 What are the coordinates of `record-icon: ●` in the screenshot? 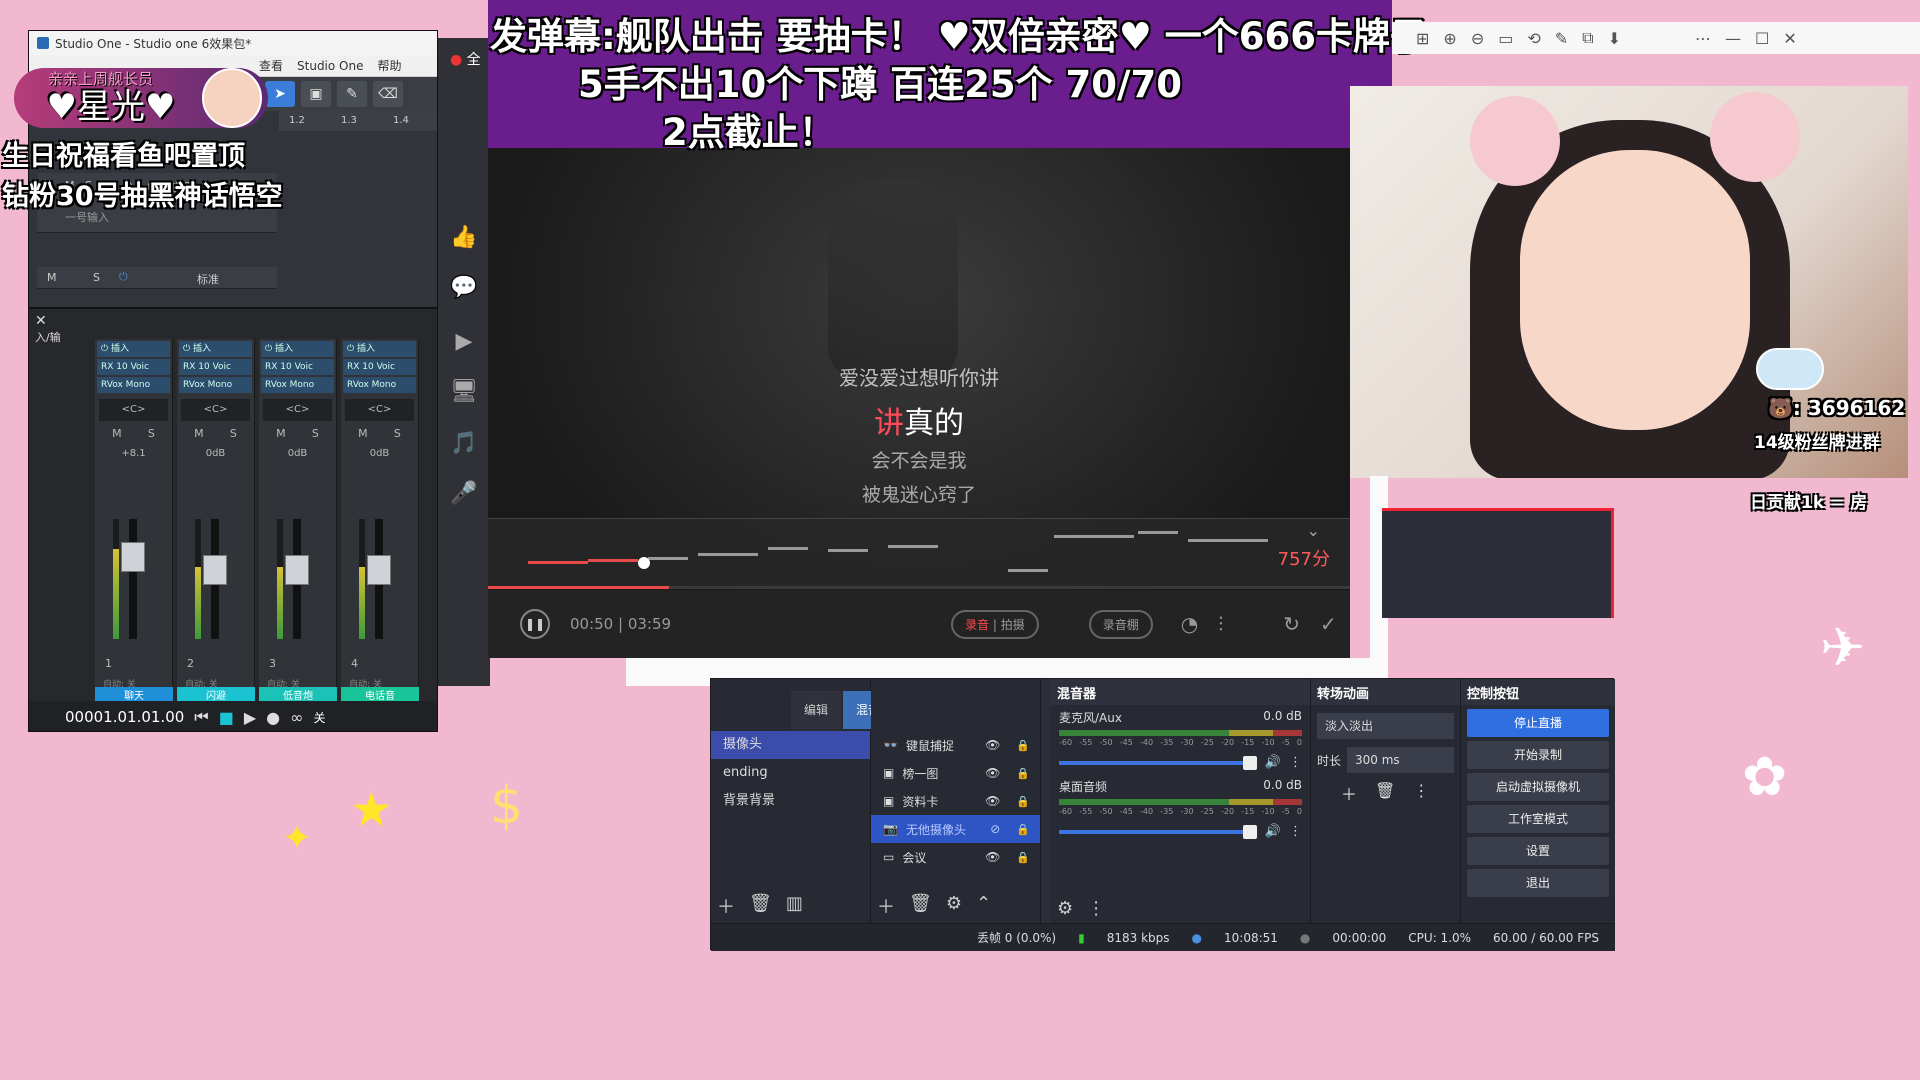 It's located at (273, 717).